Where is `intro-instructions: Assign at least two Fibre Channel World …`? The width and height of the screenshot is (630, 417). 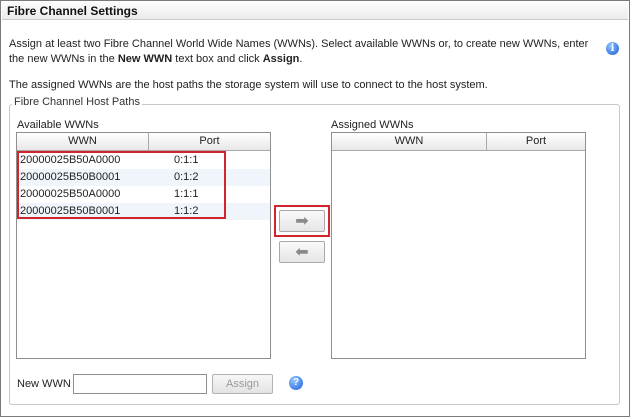
intro-instructions: Assign at least two Fibre Channel World … is located at coordinates (299, 51).